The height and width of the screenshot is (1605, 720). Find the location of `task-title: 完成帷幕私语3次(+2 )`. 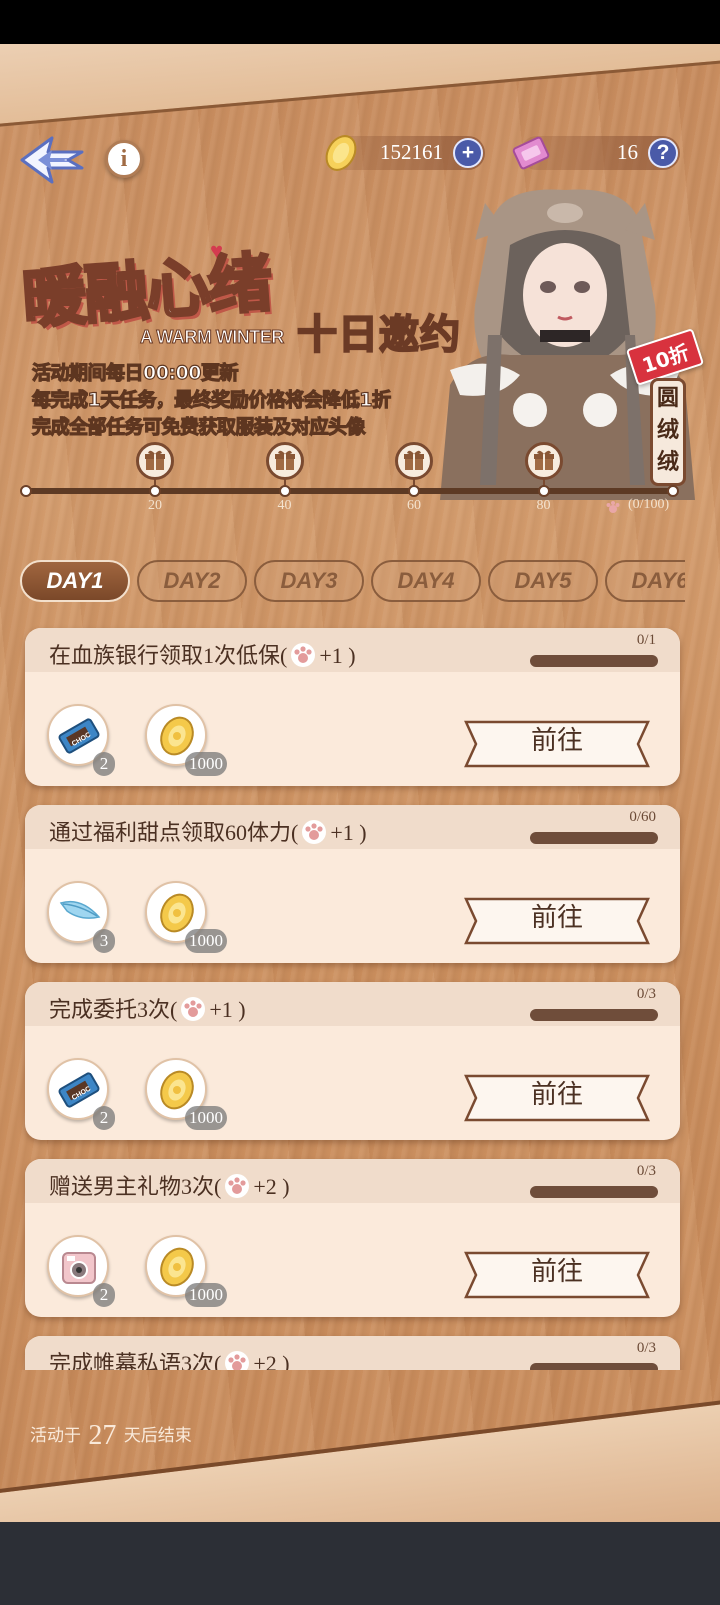

task-title: 完成帷幕私语3次(+2 ) is located at coordinates (169, 1358).